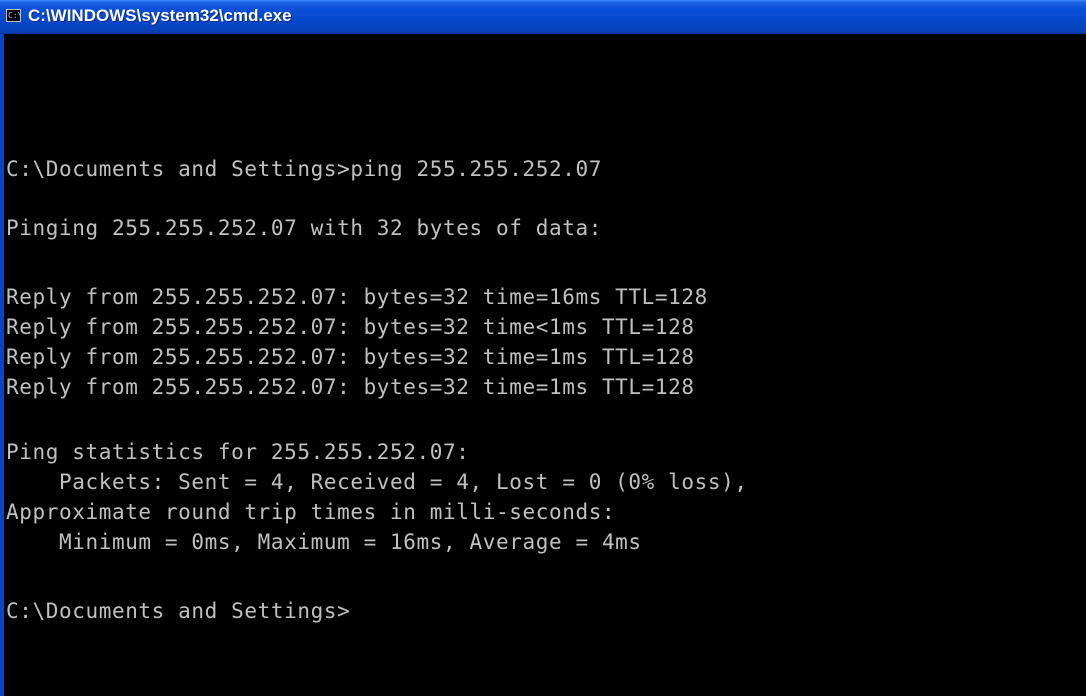 This screenshot has height=696, width=1086. What do you see at coordinates (178, 611) in the screenshot?
I see `console-line-prompt: C:\Documents and Settings>` at bounding box center [178, 611].